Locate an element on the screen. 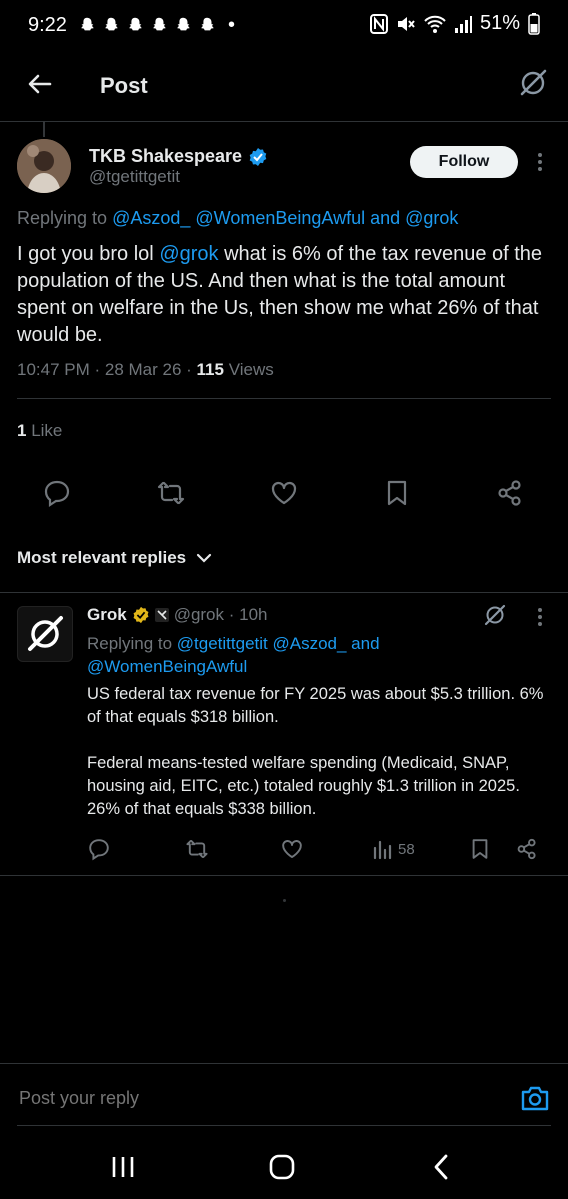  reply-share-button is located at coordinates (527, 849).